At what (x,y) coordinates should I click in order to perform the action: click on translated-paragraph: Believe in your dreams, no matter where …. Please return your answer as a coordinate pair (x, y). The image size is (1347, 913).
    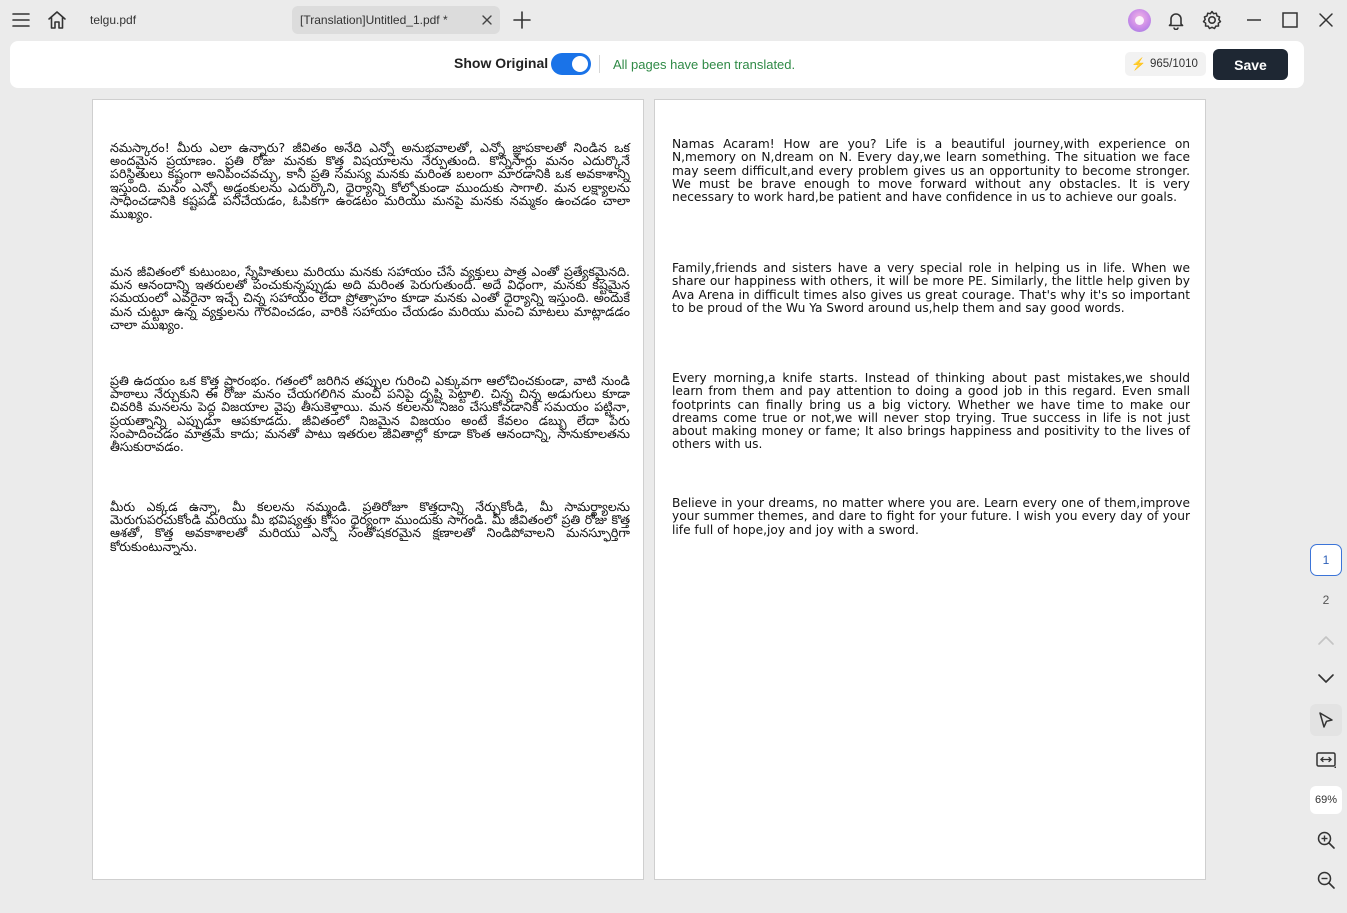
    Looking at the image, I should click on (931, 516).